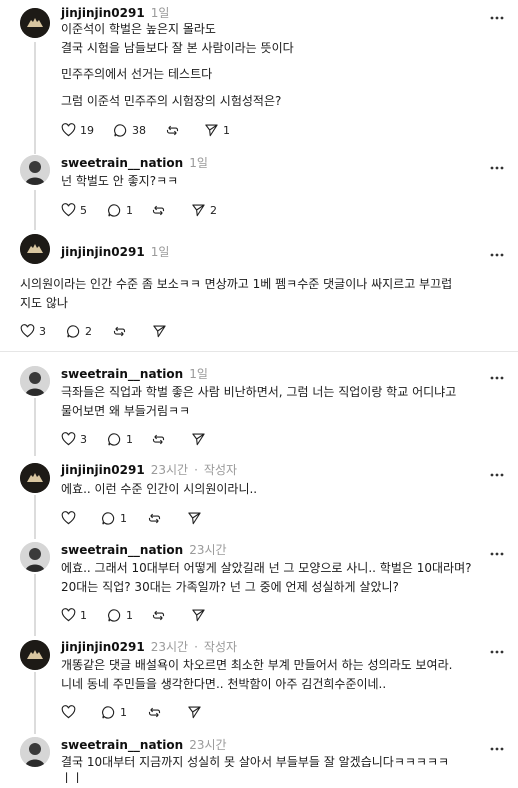 This screenshot has width=518, height=788. Describe the element at coordinates (129, 130) in the screenshot. I see `comment-button: 38` at that location.